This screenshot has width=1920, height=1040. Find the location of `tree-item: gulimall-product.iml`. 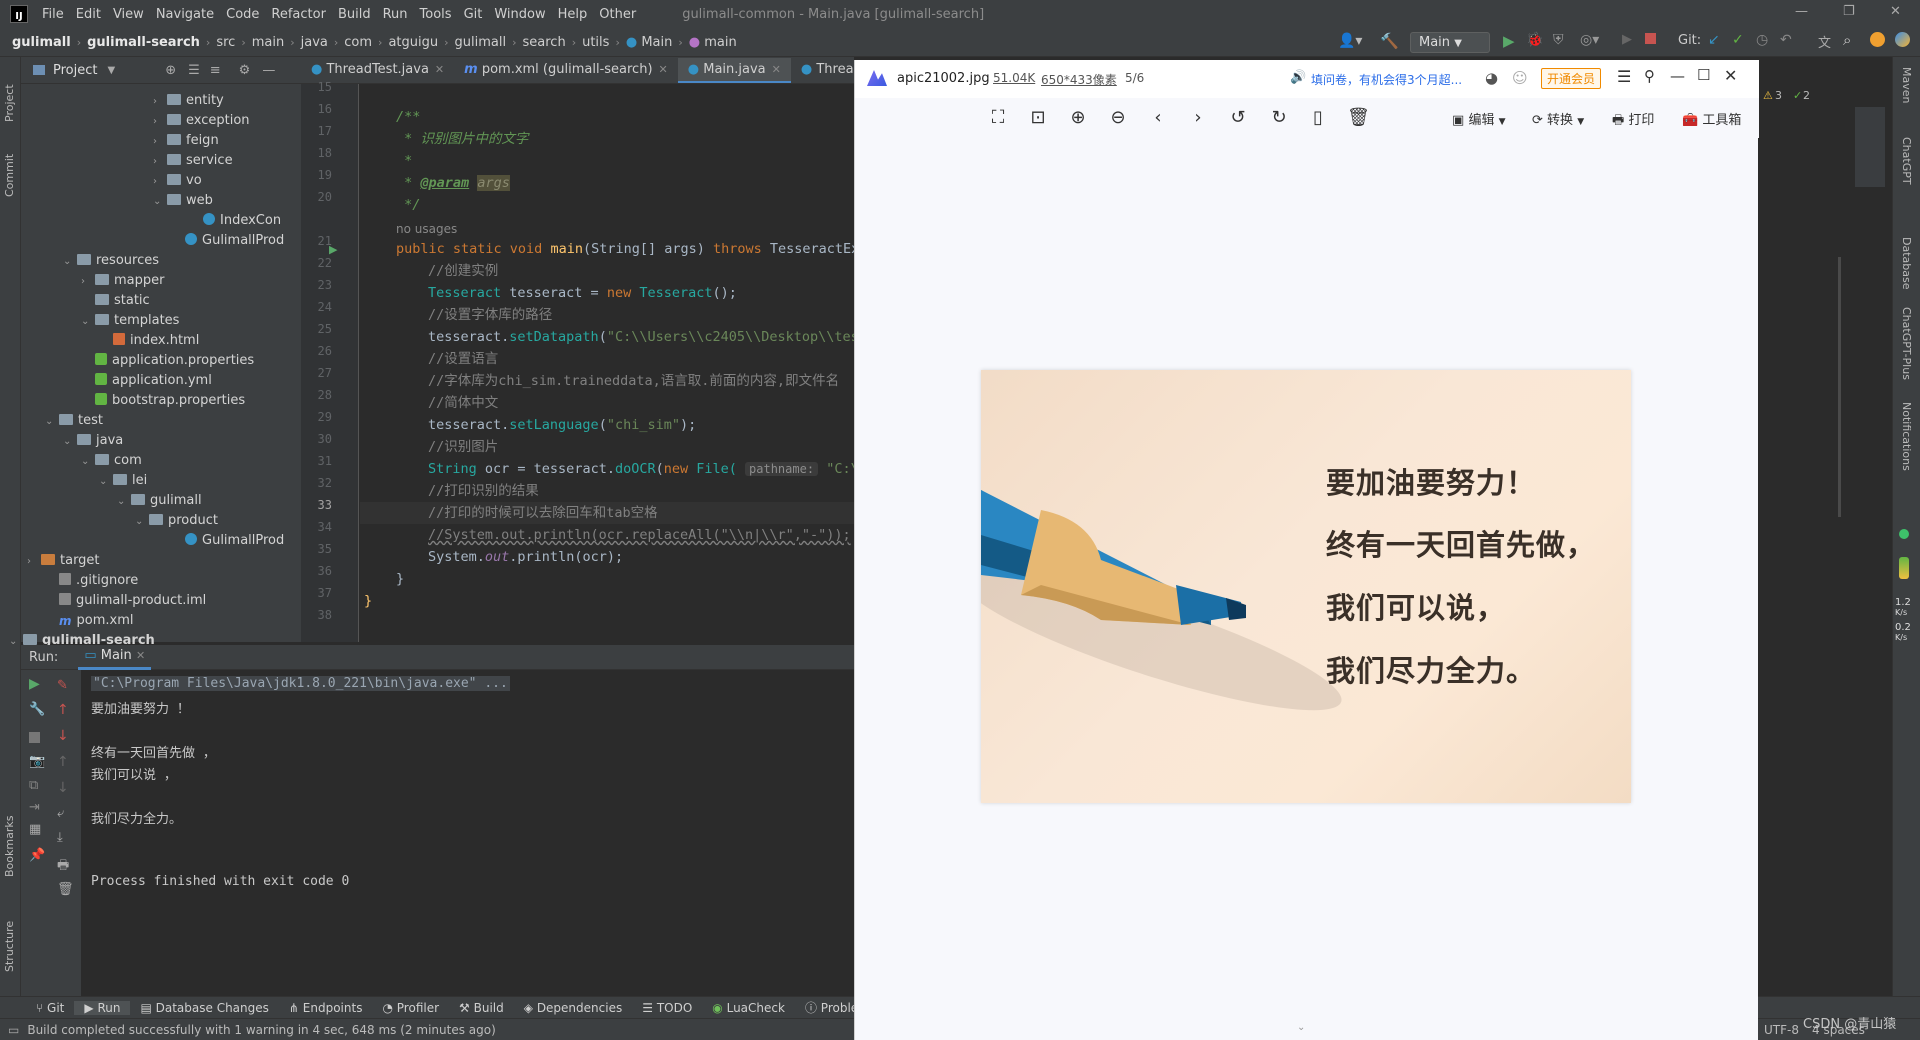

tree-item: gulimall-product.iml is located at coordinates (125, 601).